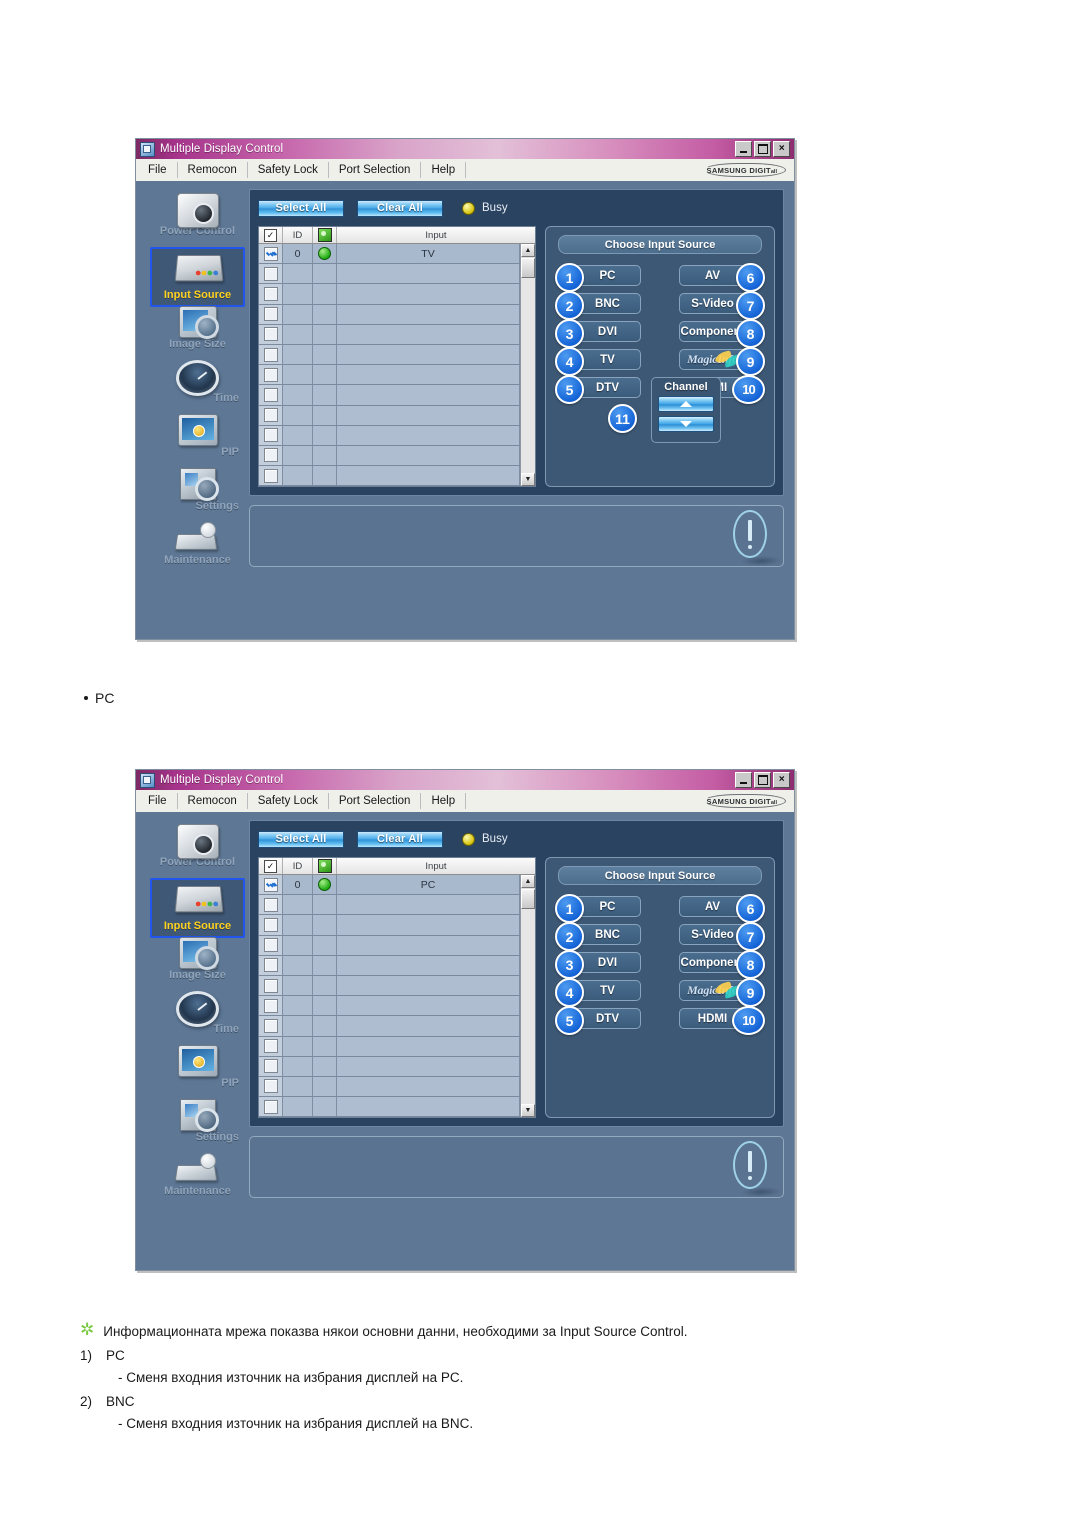 The height and width of the screenshot is (1527, 1080). I want to click on channel-up-button, so click(686, 404).